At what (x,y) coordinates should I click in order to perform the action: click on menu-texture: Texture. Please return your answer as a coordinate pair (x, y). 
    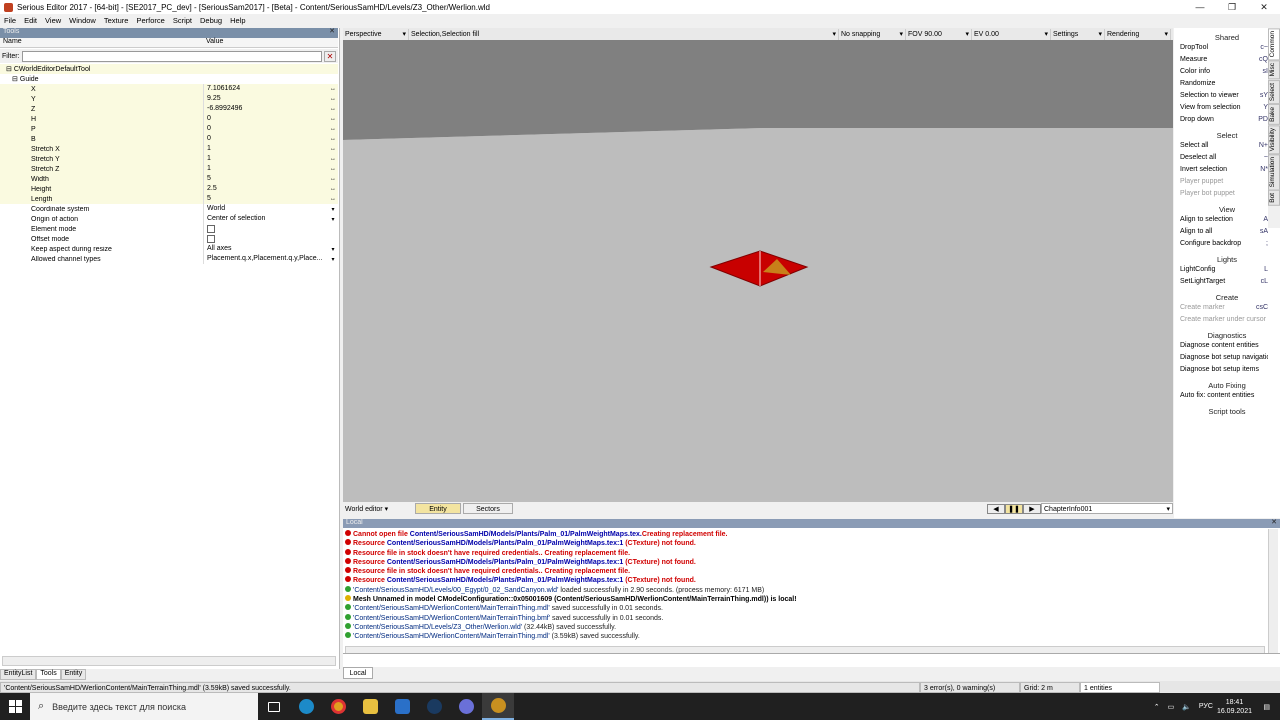
    Looking at the image, I should click on (116, 20).